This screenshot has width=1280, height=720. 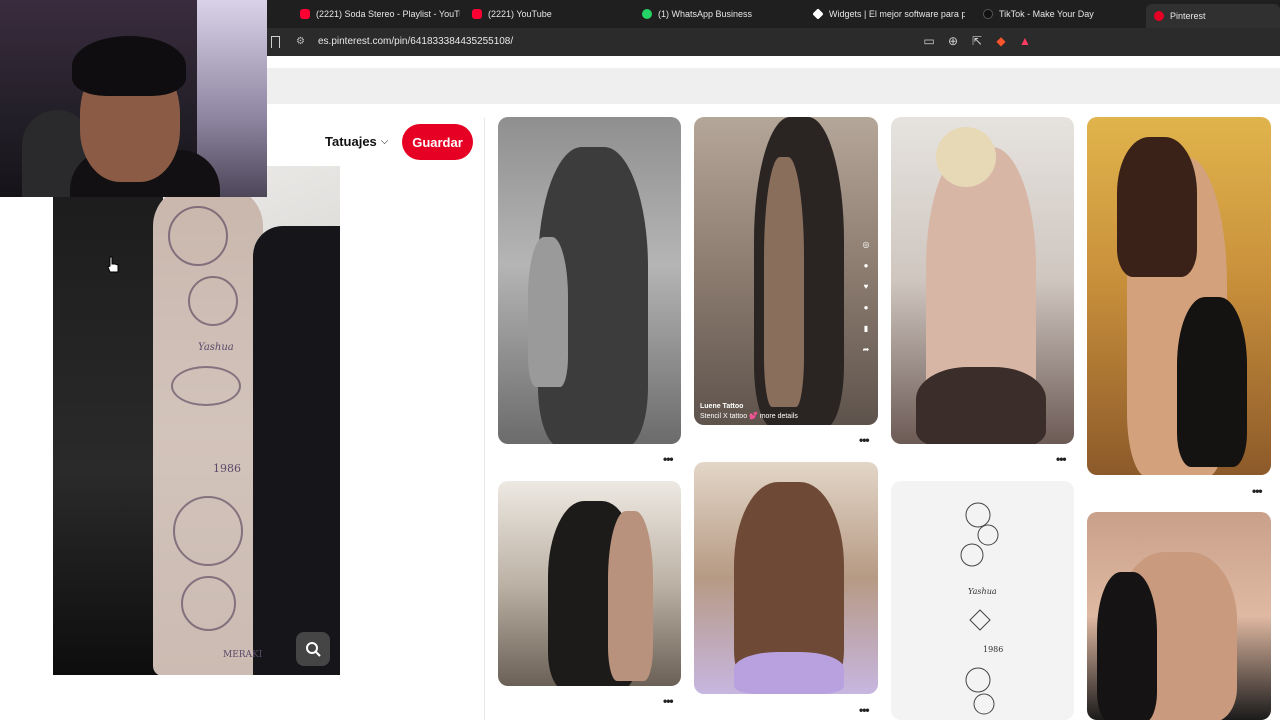 I want to click on tab-pinterest: Pinterest, so click(x=1213, y=16).